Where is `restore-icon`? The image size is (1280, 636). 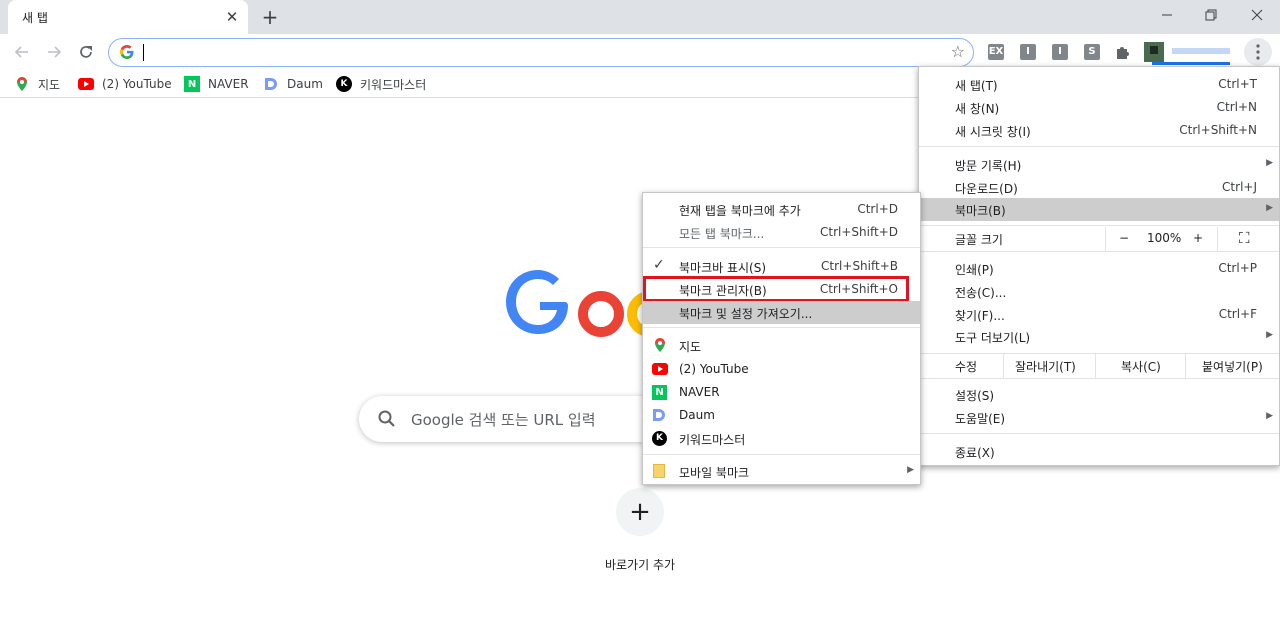 restore-icon is located at coordinates (1211, 15).